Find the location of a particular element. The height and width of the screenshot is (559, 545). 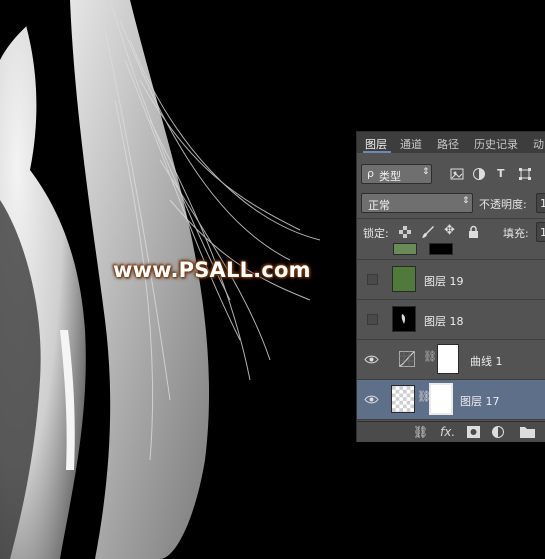

link-layers-icon: ⛓ is located at coordinates (420, 432).